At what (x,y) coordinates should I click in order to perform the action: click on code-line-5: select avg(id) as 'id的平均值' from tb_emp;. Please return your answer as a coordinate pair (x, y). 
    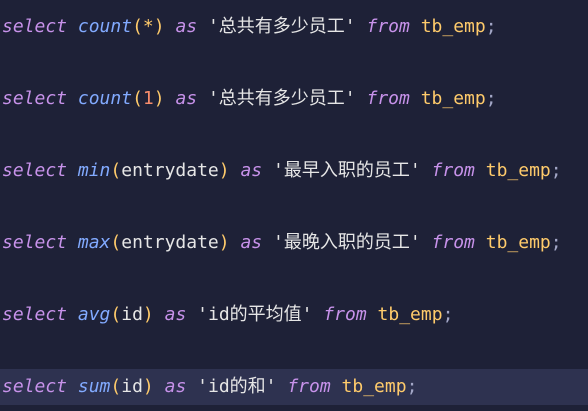
    Looking at the image, I should click on (294, 315).